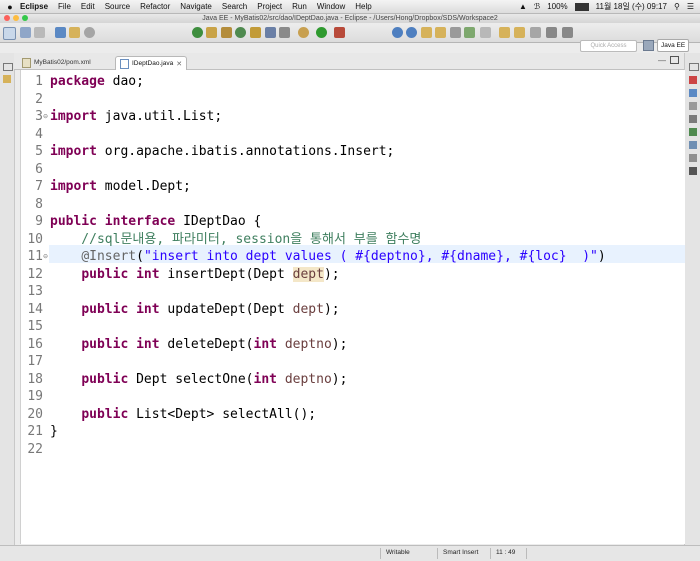 The height and width of the screenshot is (561, 700). Describe the element at coordinates (690, 6) in the screenshot. I see `notification-center-icon: ☰` at that location.